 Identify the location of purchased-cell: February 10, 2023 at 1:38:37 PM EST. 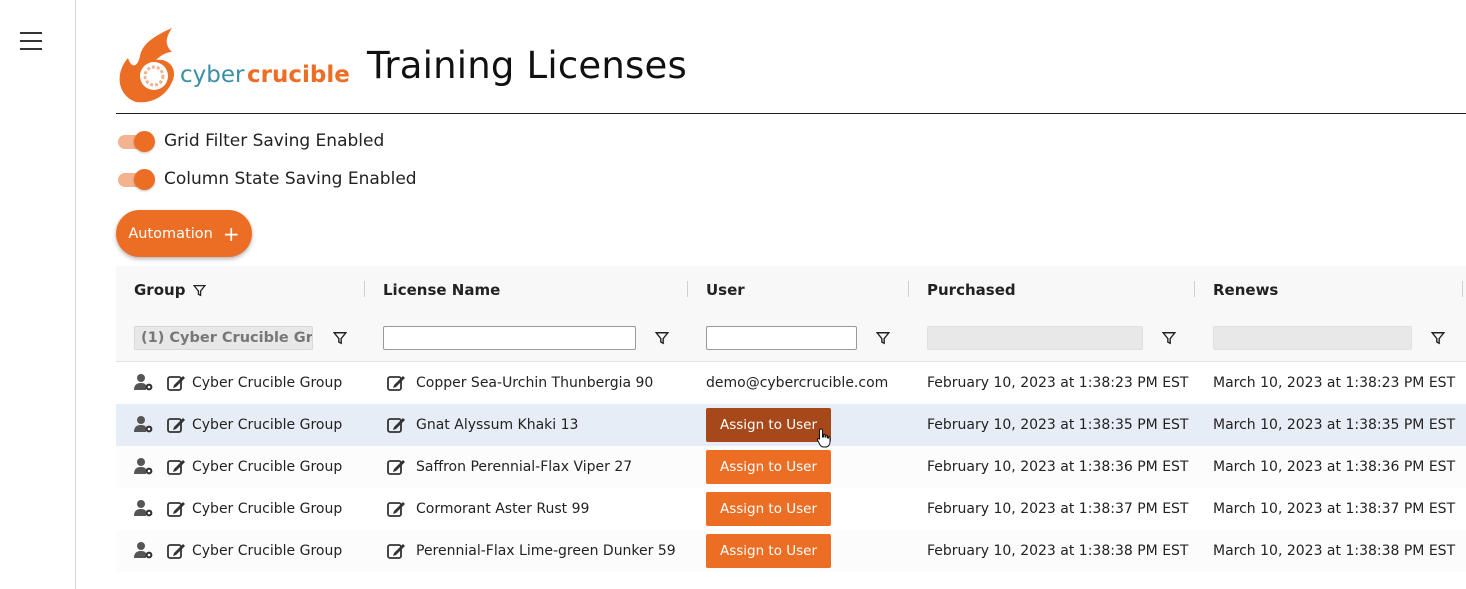
(1058, 509).